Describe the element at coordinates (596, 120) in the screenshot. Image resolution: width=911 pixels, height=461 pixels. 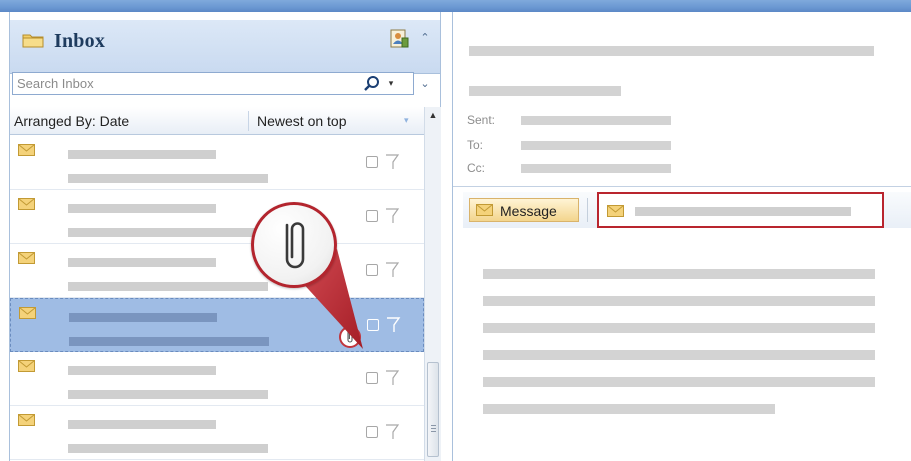
I see `sent-value-placeholder` at that location.